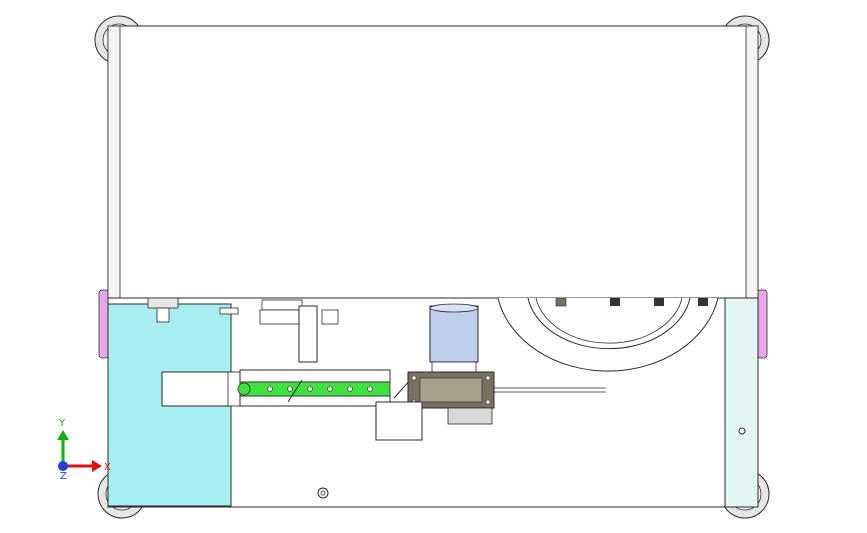  Describe the element at coordinates (742, 431) in the screenshot. I see `screw-right` at that location.